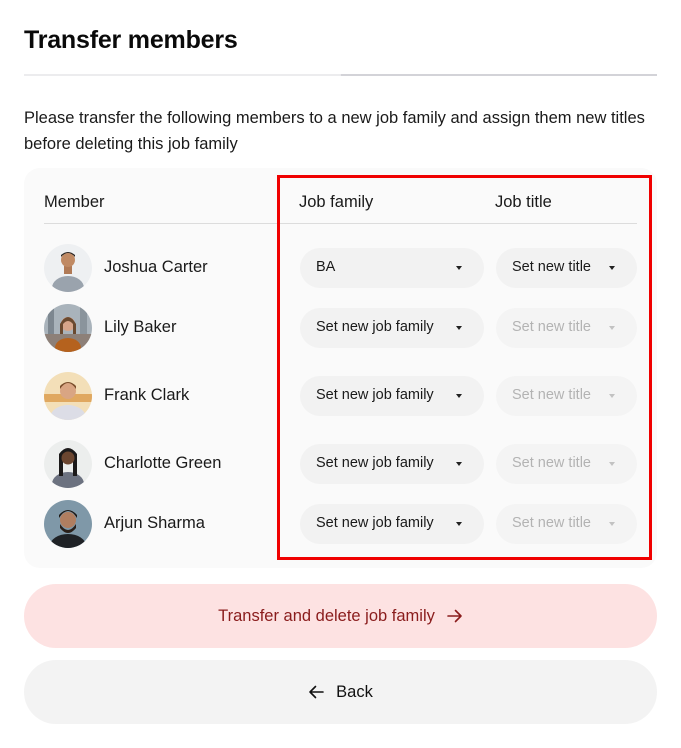  Describe the element at coordinates (156, 267) in the screenshot. I see `member-name: Joshua Carter` at that location.